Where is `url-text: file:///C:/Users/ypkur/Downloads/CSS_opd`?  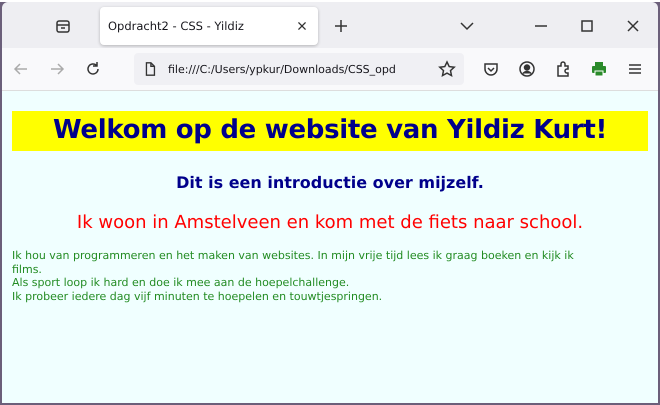 url-text: file:///C:/Users/ypkur/Downloads/CSS_opd is located at coordinates (282, 69).